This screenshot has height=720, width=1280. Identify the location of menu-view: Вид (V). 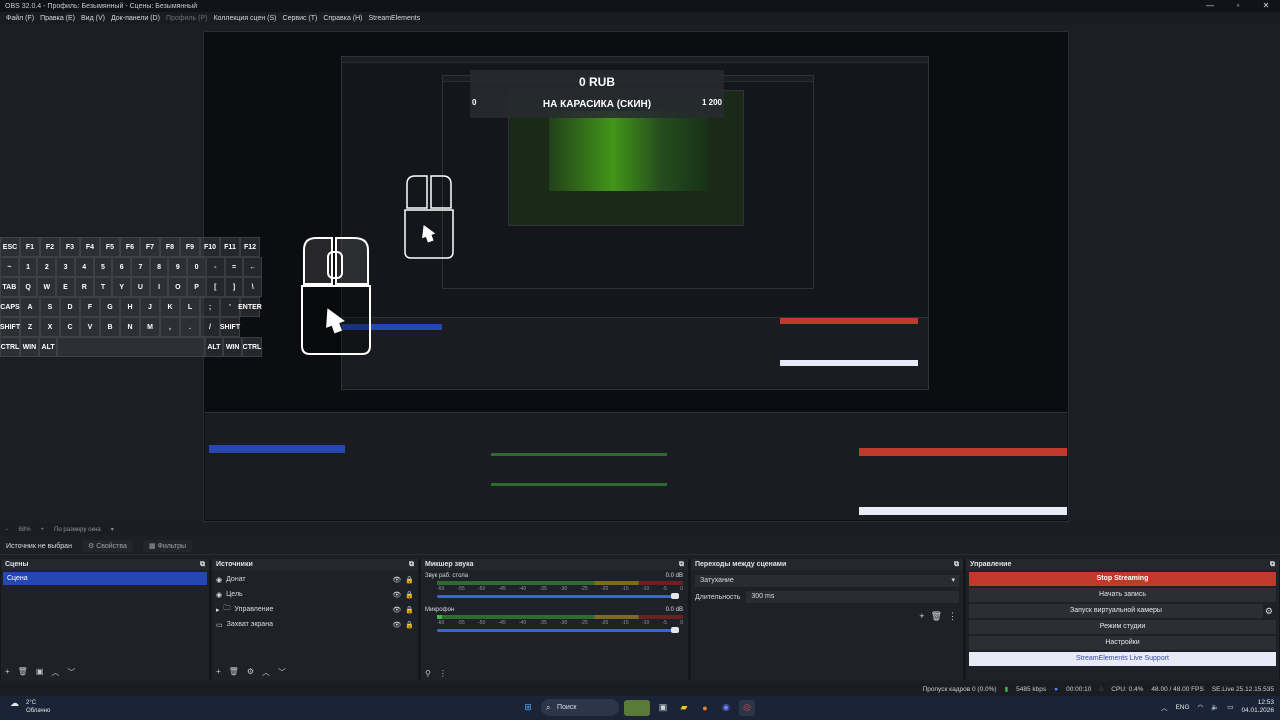
(93, 18).